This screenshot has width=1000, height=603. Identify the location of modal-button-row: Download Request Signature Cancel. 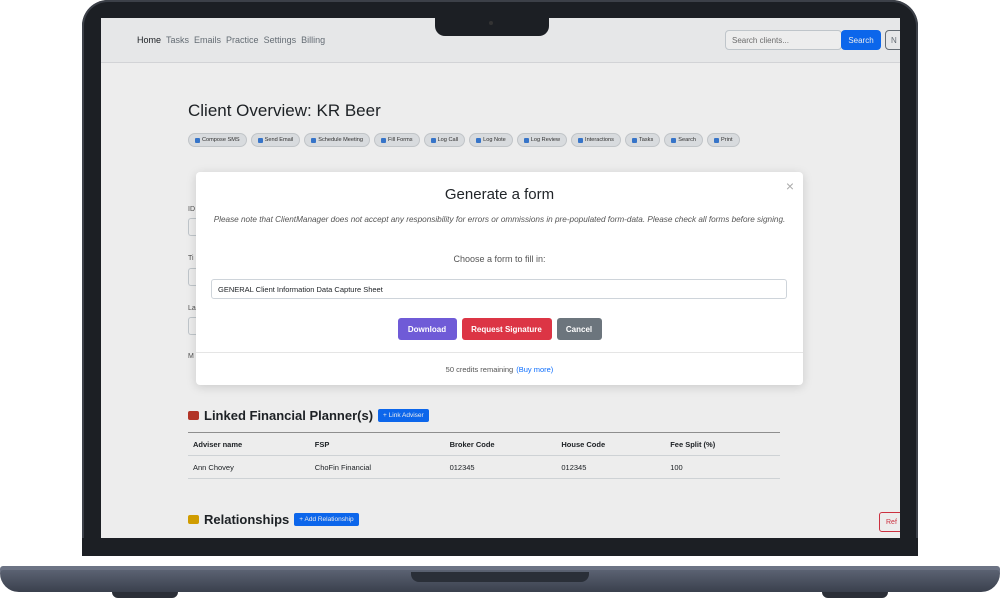
(499, 329).